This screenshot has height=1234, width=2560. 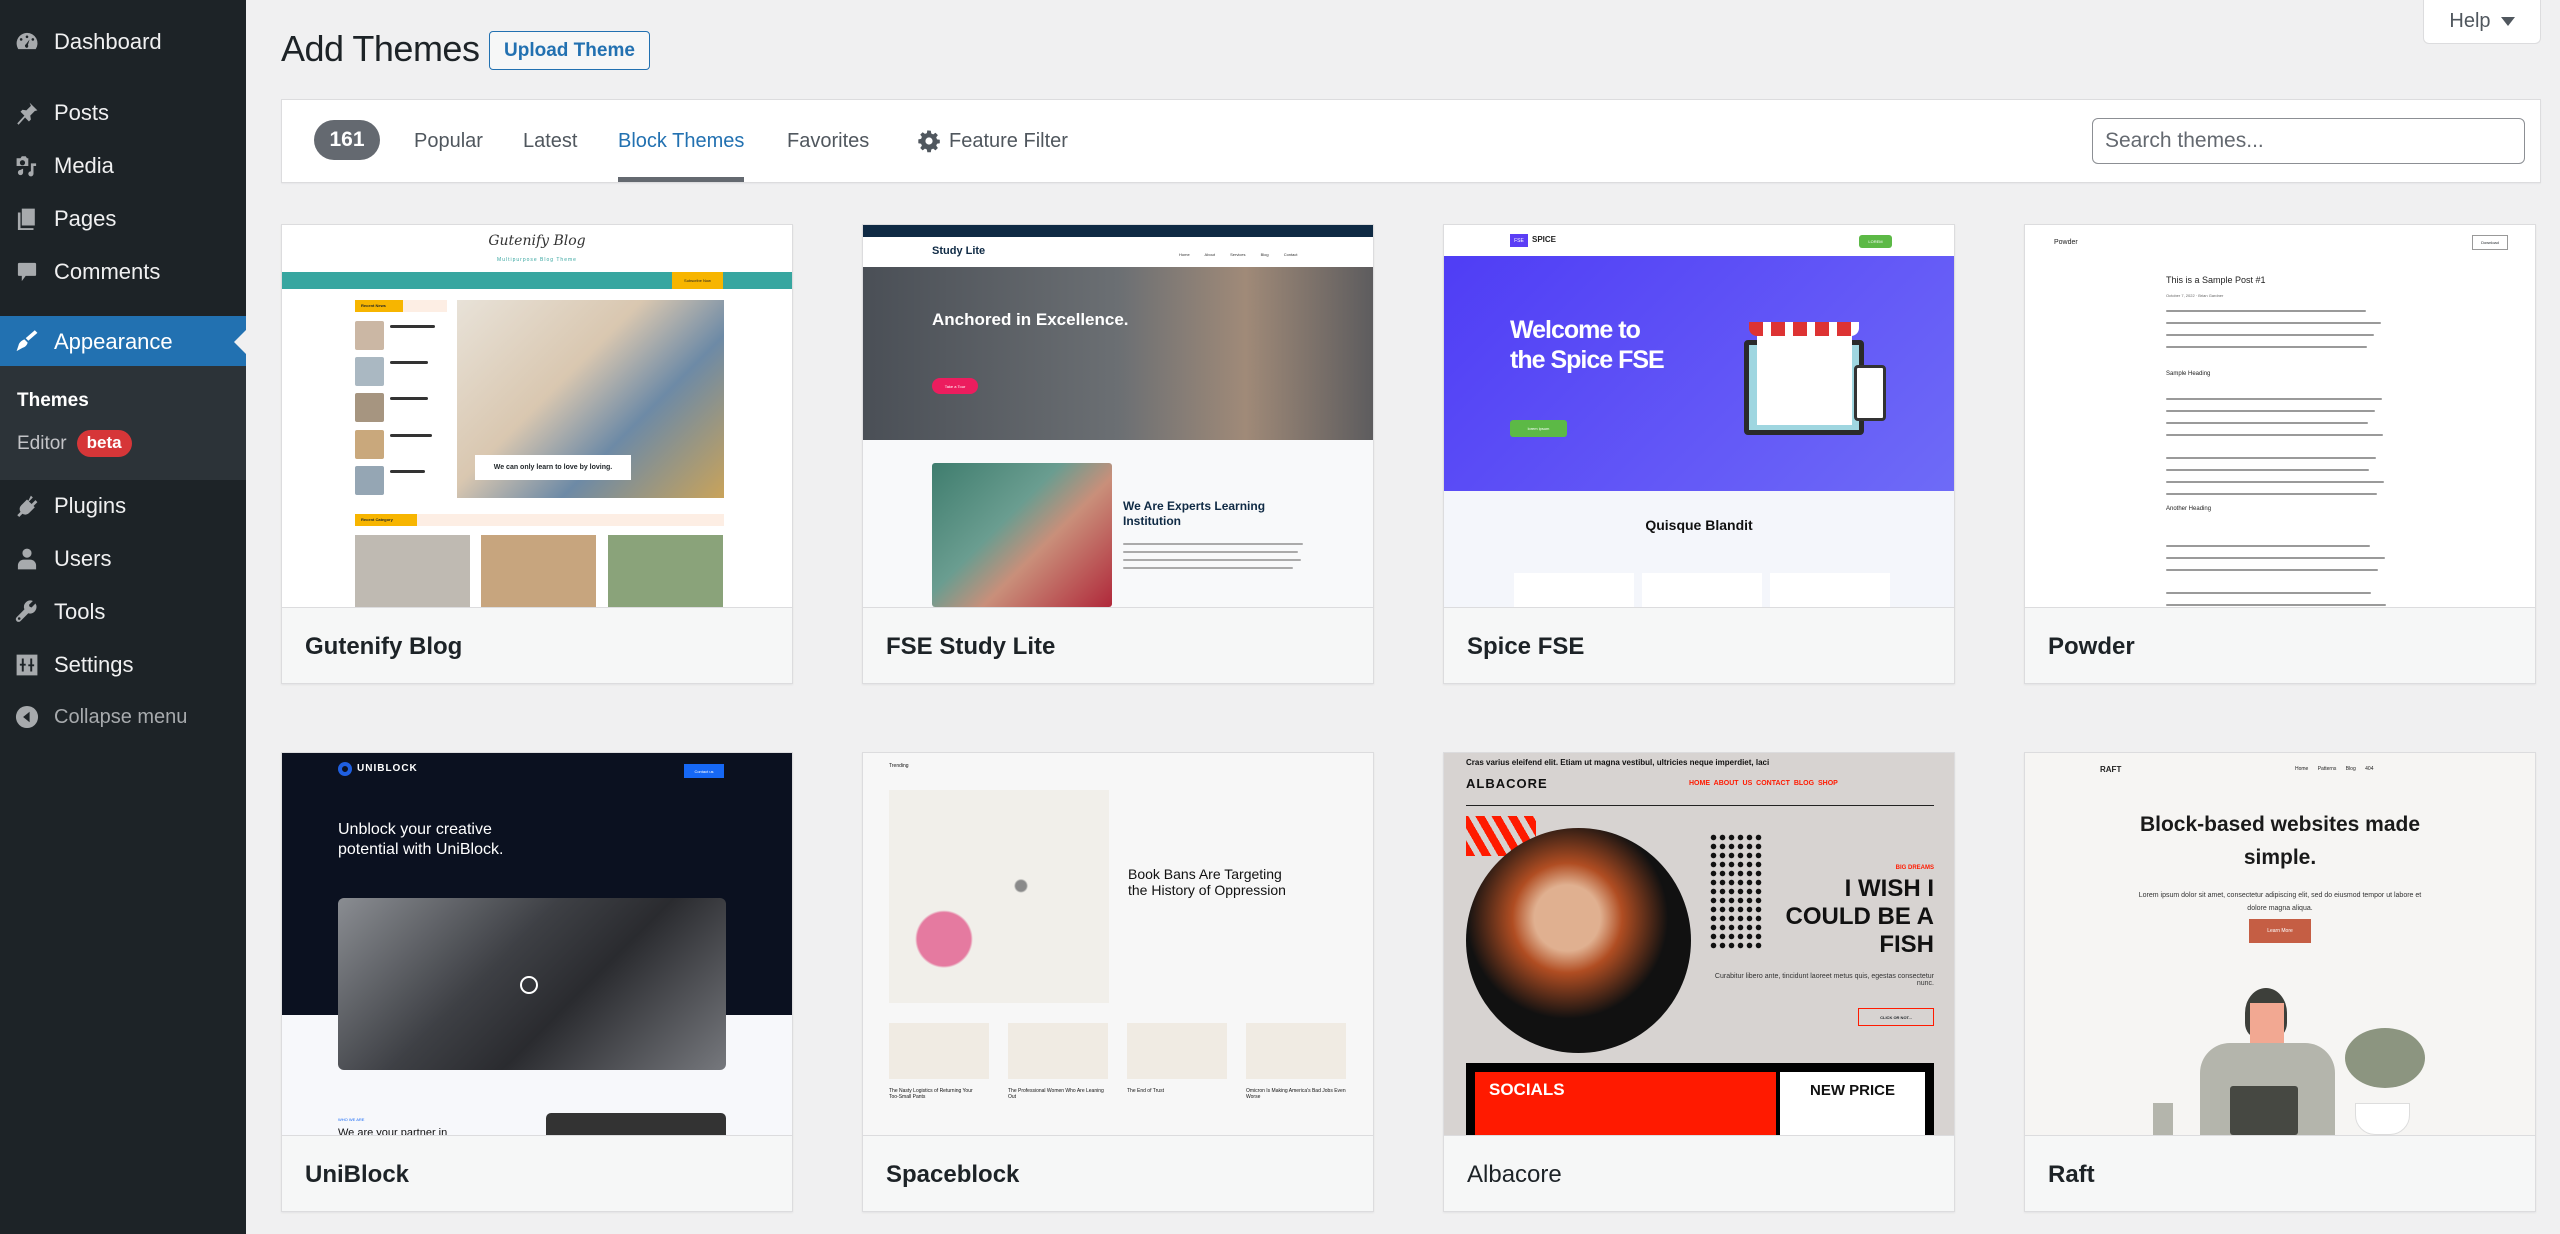 I want to click on beta-badge: beta, so click(x=104, y=443).